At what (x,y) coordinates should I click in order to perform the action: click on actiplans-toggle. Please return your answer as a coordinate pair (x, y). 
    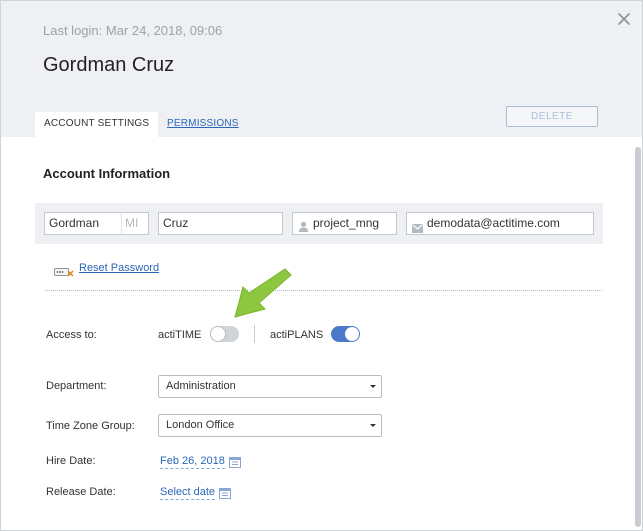
    Looking at the image, I should click on (345, 334).